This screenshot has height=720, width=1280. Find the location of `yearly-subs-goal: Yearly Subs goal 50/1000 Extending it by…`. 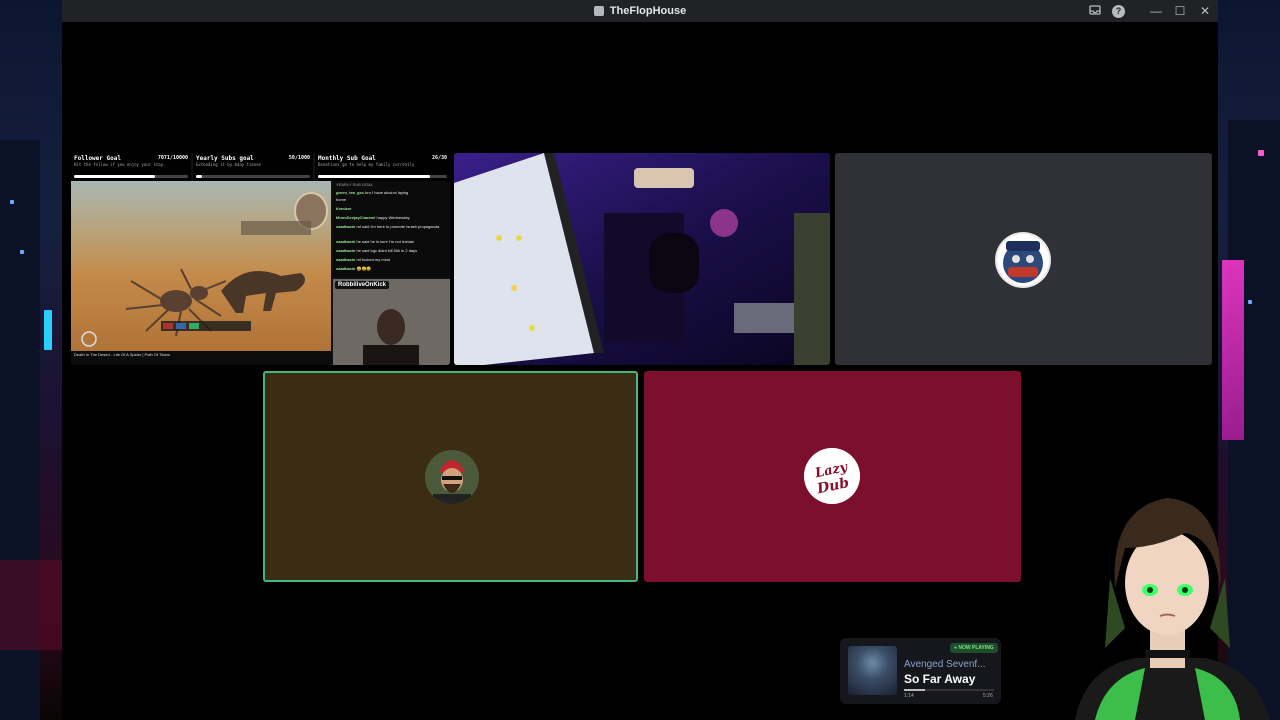

yearly-subs-goal: Yearly Subs goal 50/1000 Extending it by… is located at coordinates (253, 167).